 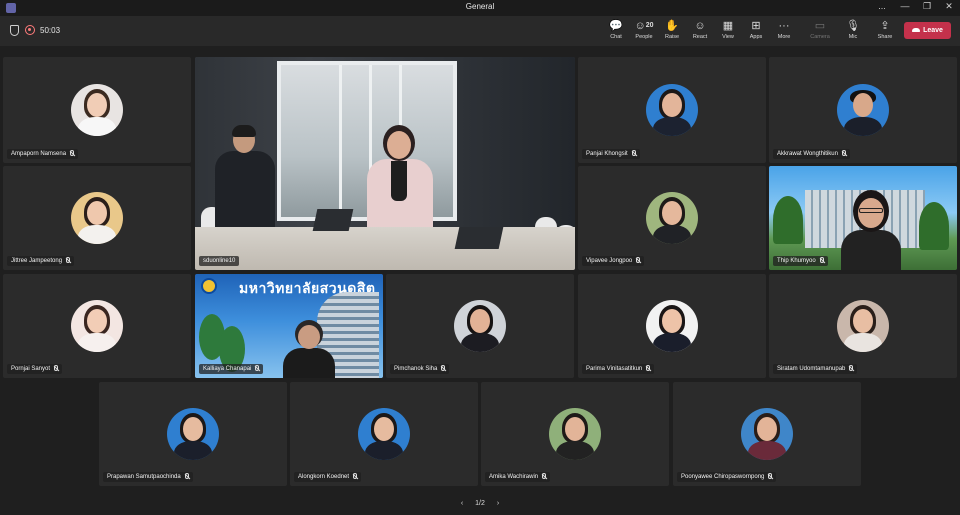 I want to click on participant-tile: Ampaporn Namsena, so click(x=97, y=110).